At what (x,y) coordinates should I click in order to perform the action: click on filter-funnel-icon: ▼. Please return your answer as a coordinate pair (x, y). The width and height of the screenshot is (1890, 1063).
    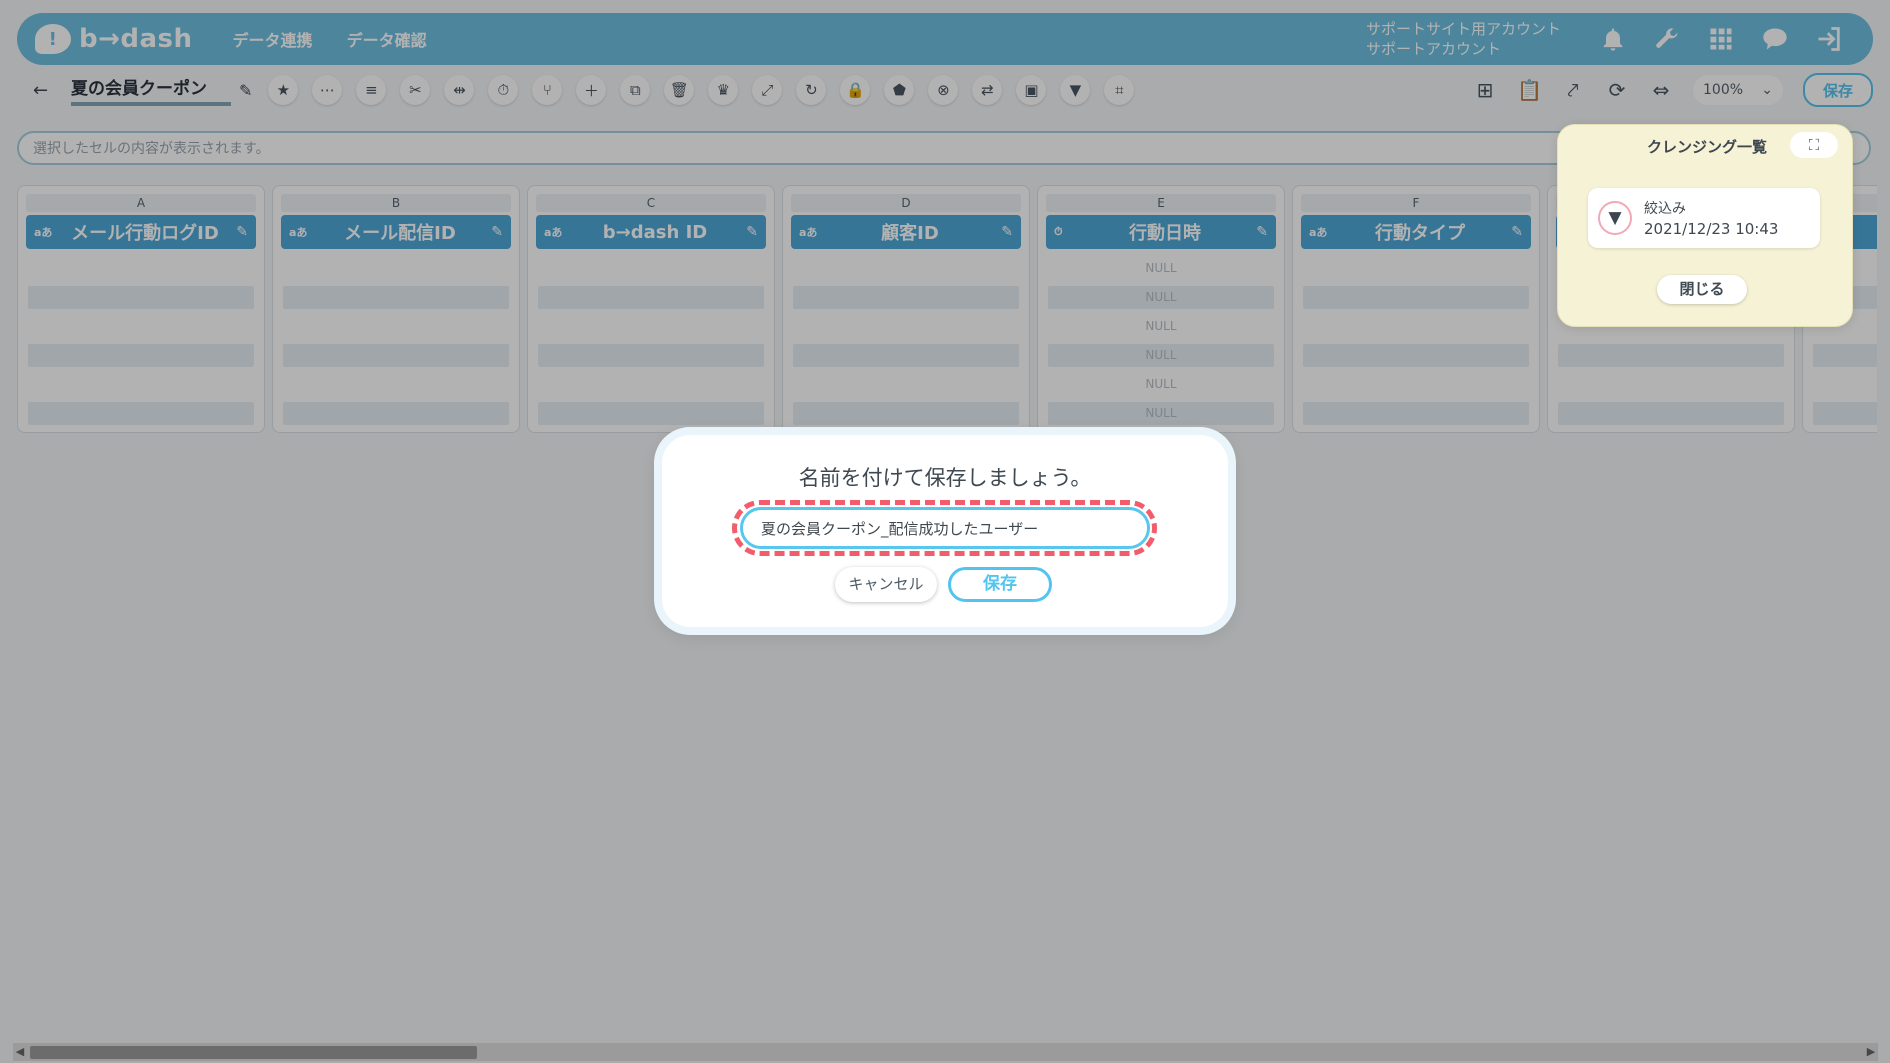
    Looking at the image, I should click on (1615, 218).